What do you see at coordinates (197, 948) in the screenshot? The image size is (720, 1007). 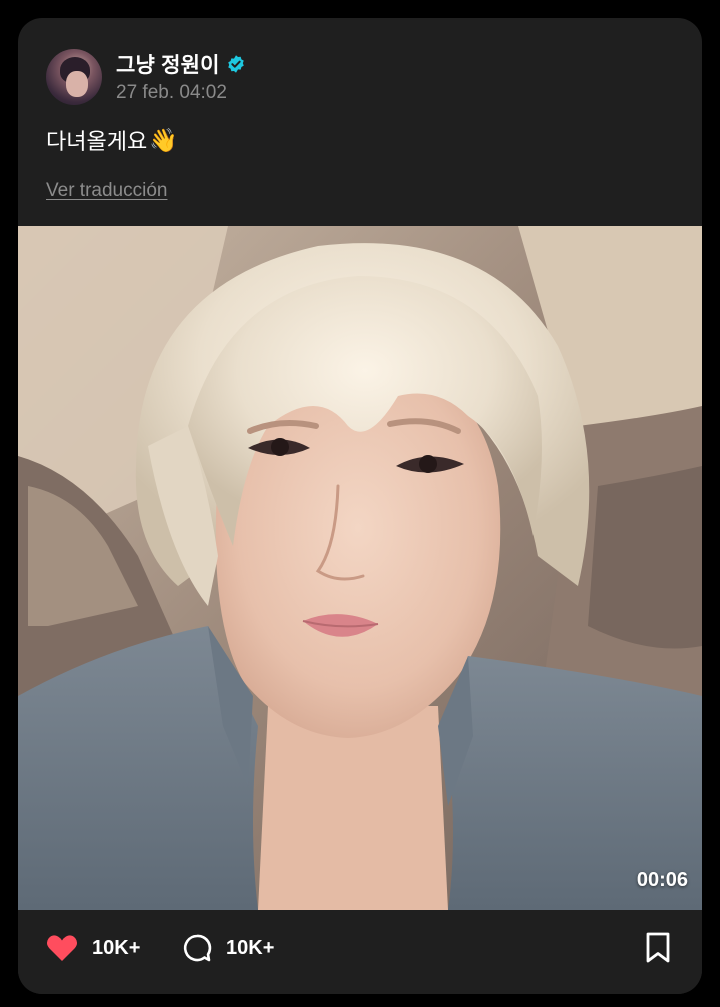 I see `comment-bubble-icon` at bounding box center [197, 948].